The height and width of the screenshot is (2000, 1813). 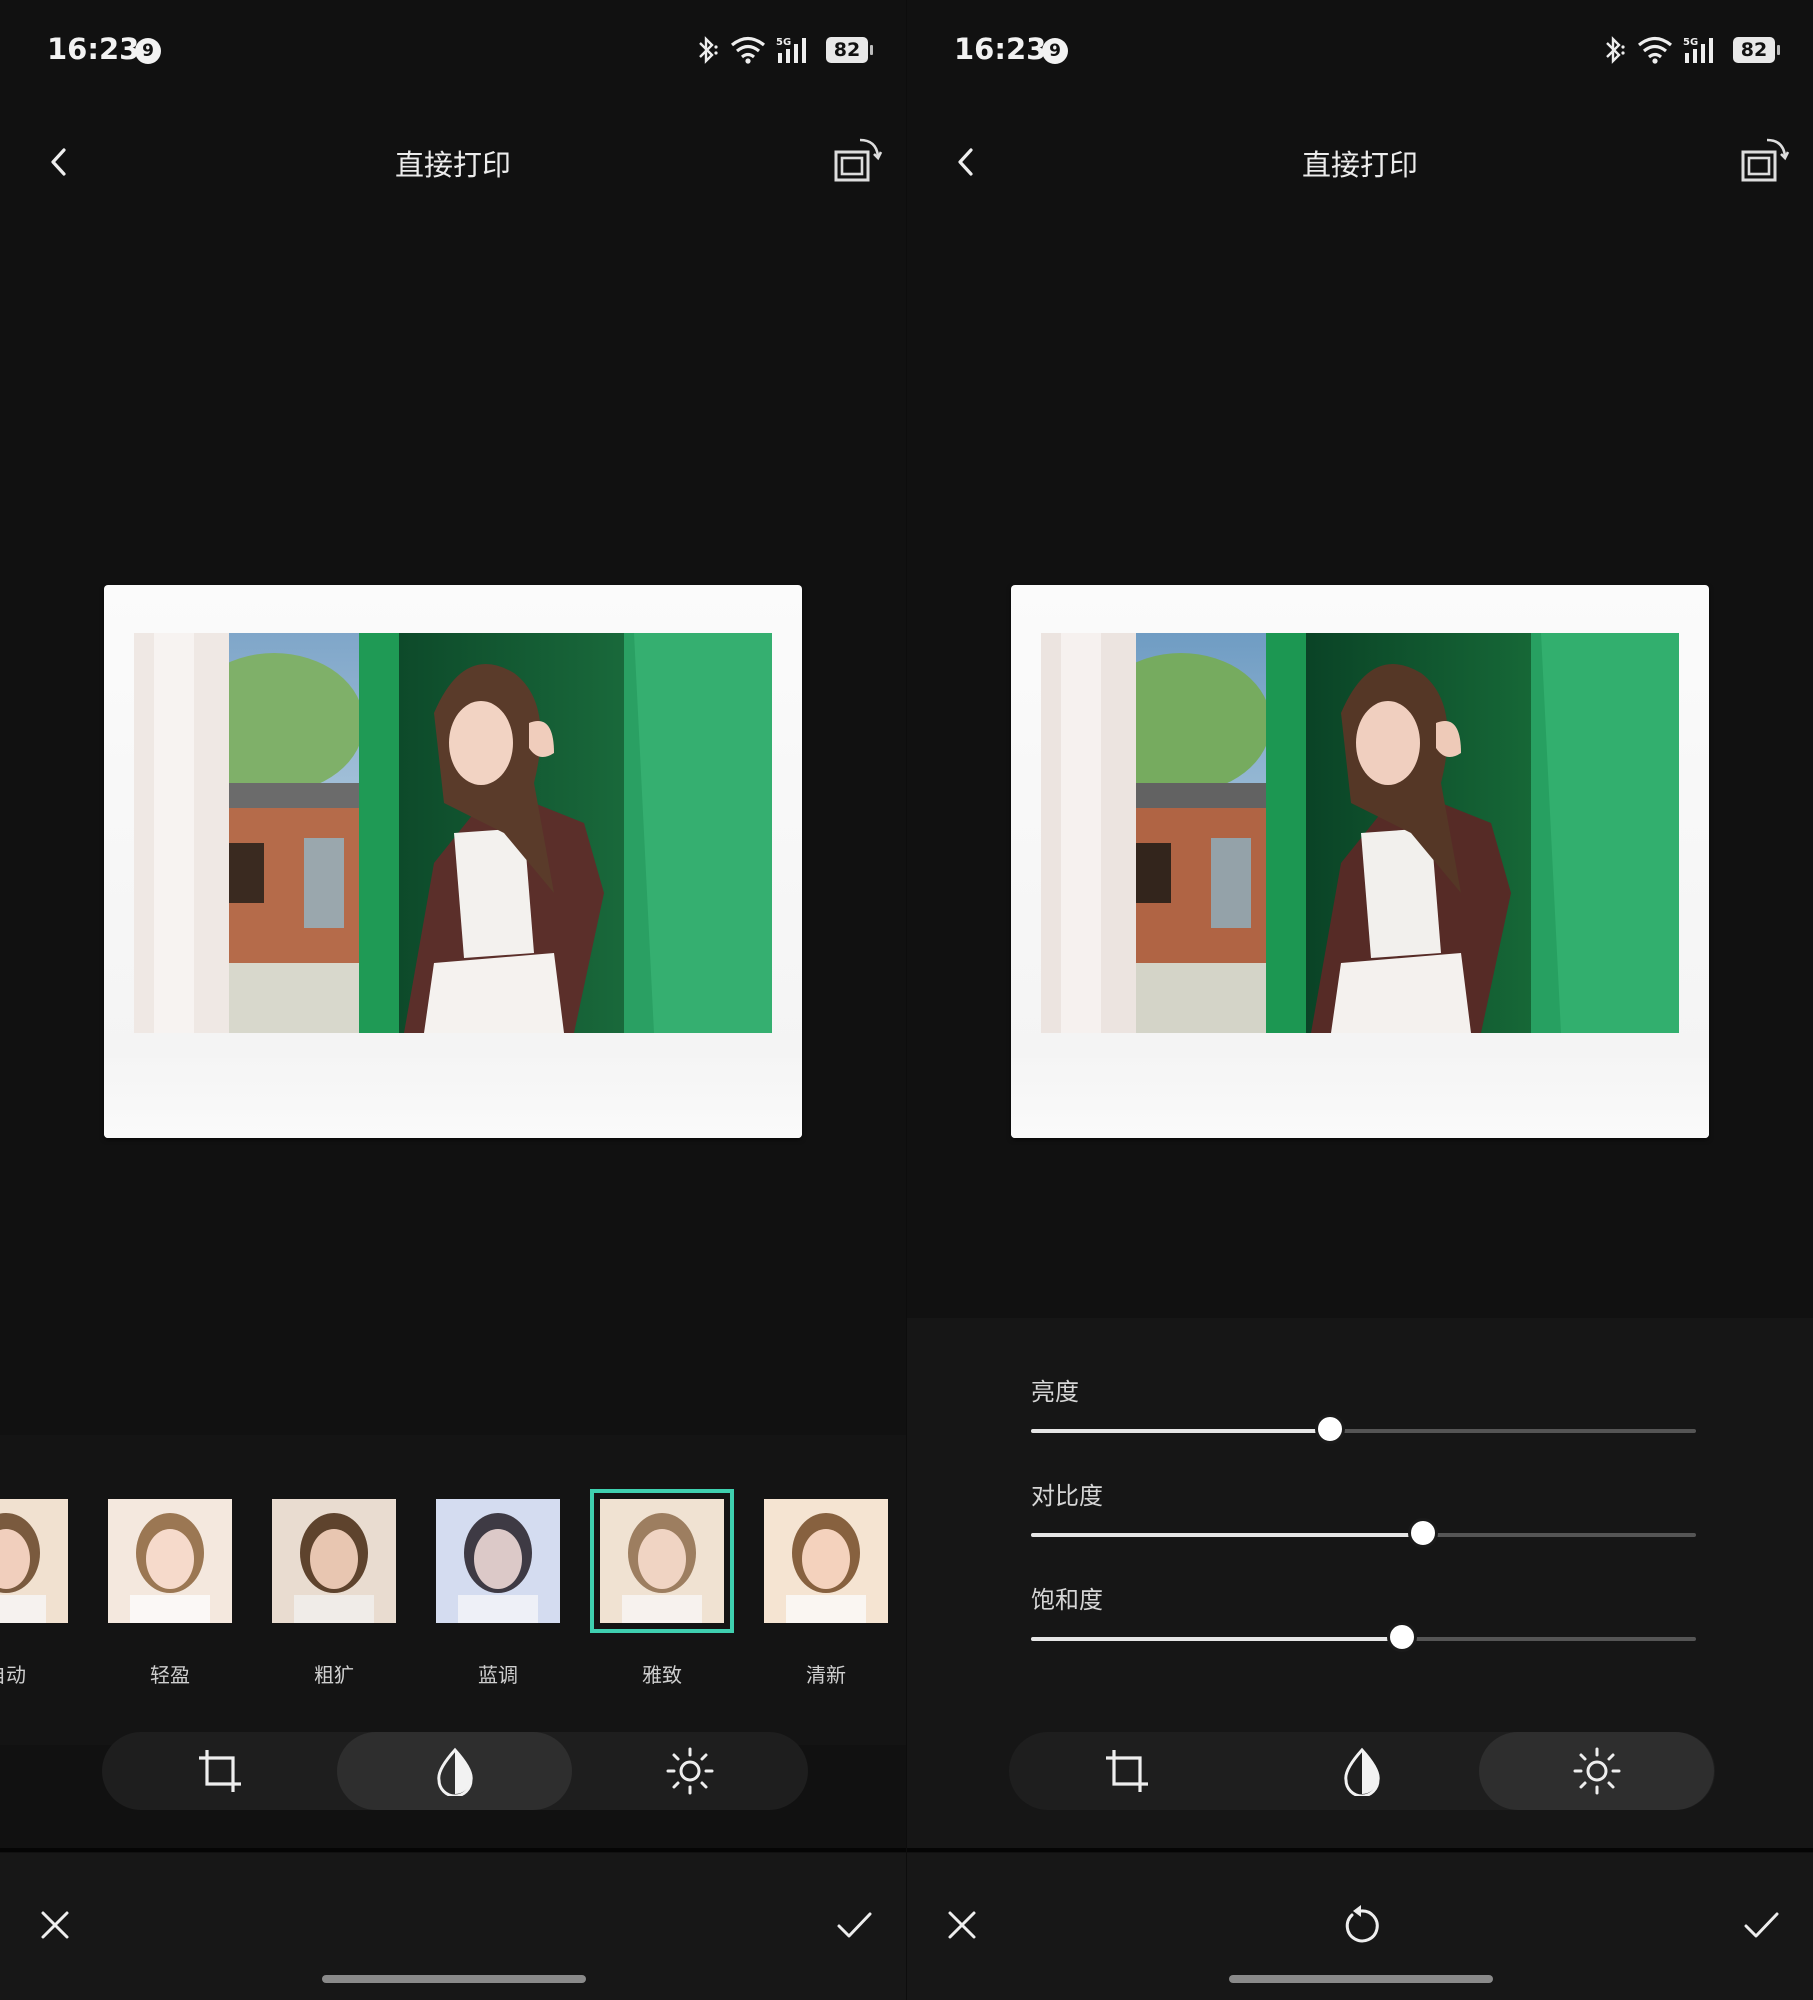 I want to click on slider-label: 对比度, so click(x=1067, y=1496).